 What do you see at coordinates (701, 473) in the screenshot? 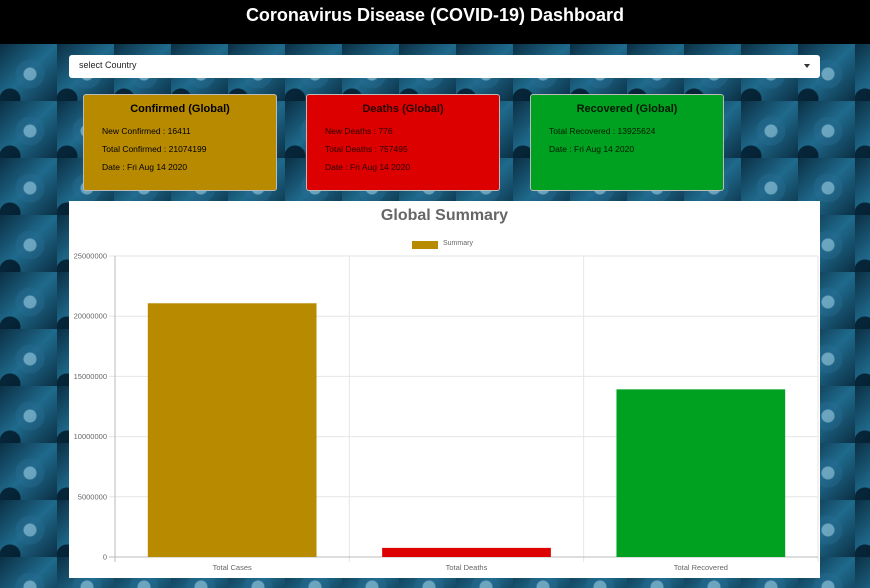
I see `bar-total-recovered` at bounding box center [701, 473].